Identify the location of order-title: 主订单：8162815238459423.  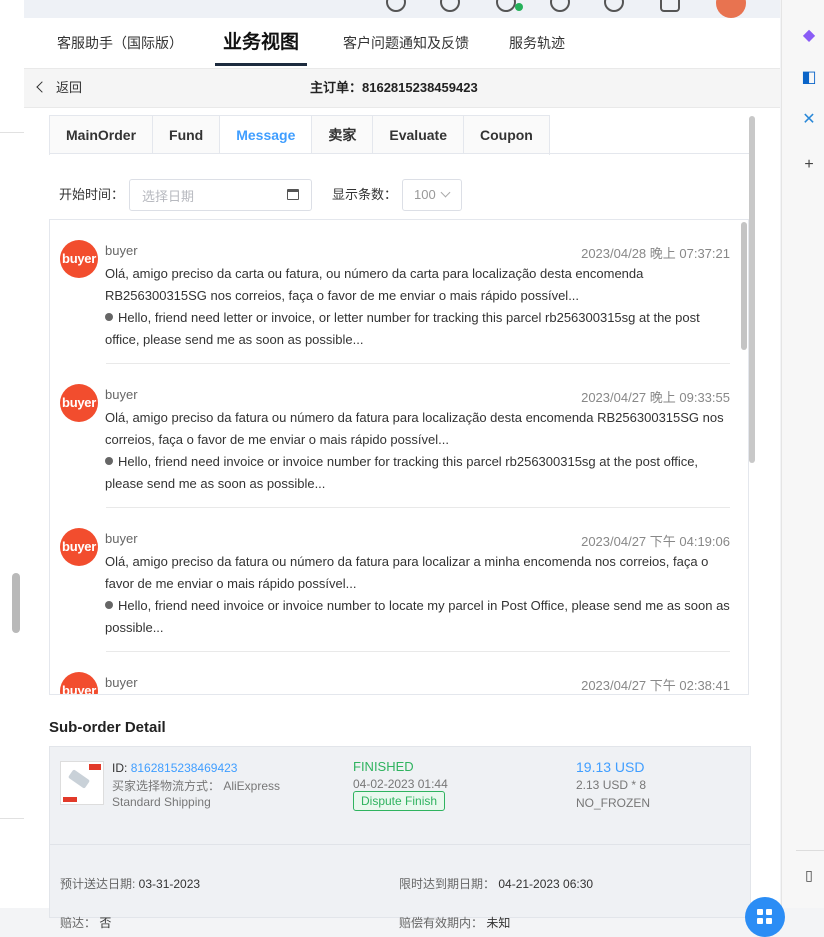
(394, 87).